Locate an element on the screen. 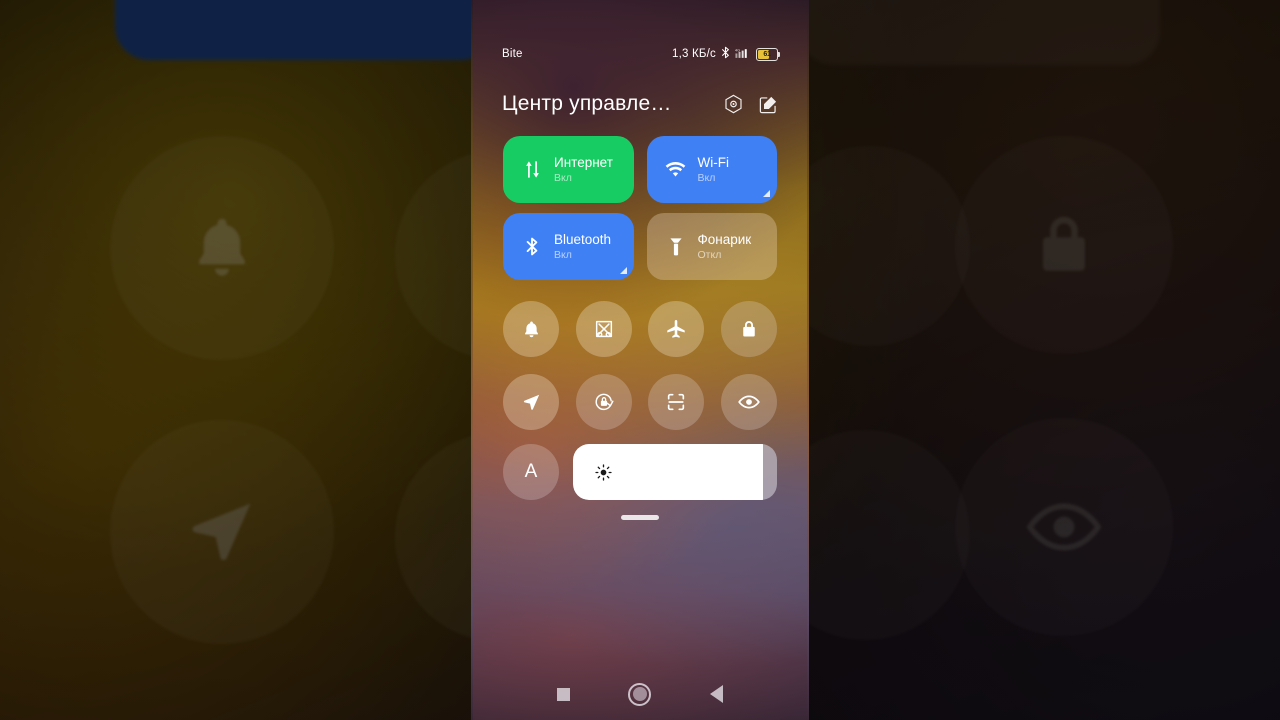 The width and height of the screenshot is (1280, 720). back-triangle-icon is located at coordinates (717, 694).